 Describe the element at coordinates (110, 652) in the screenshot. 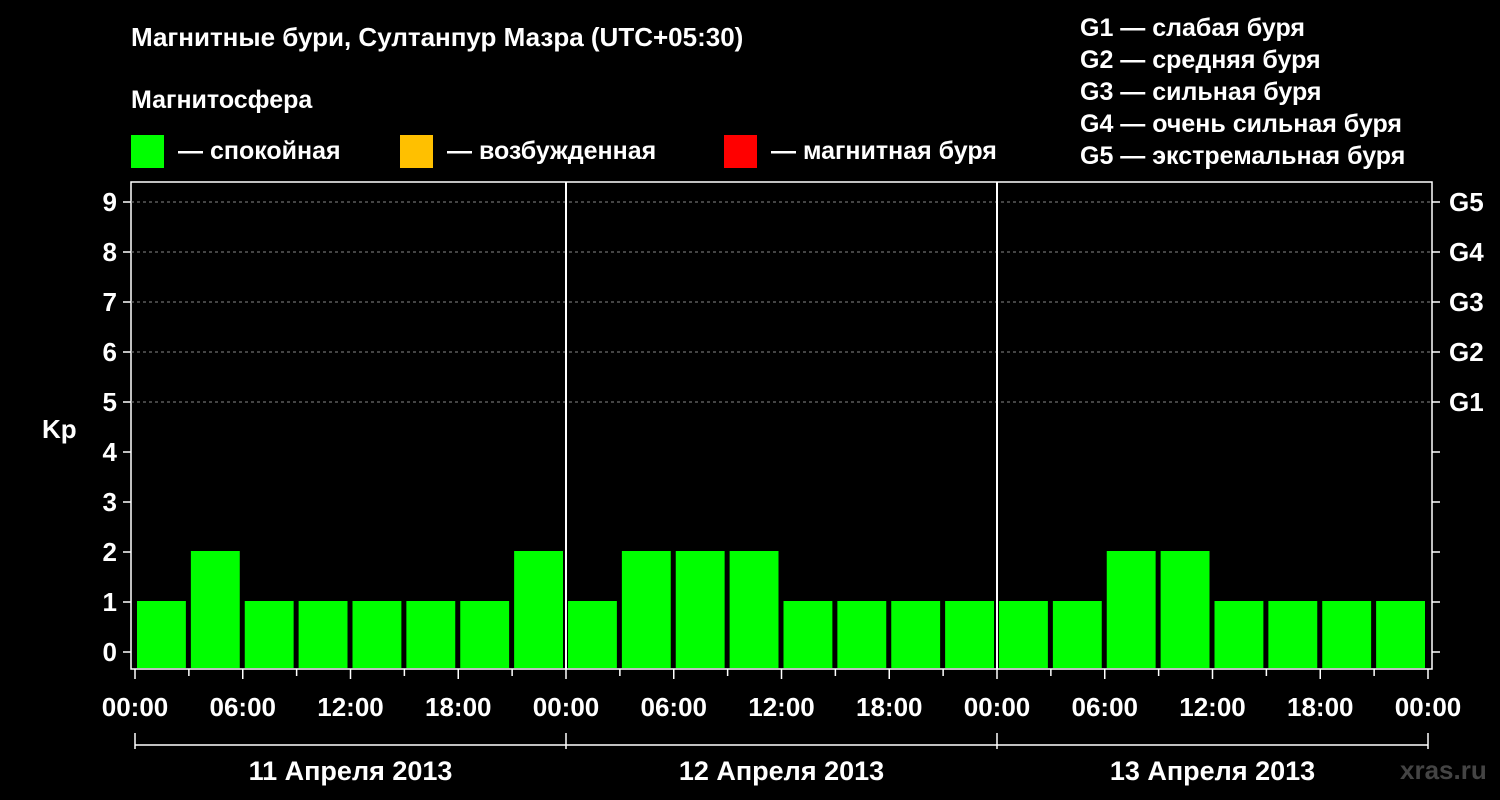

I see `y-tick-label: 0` at that location.